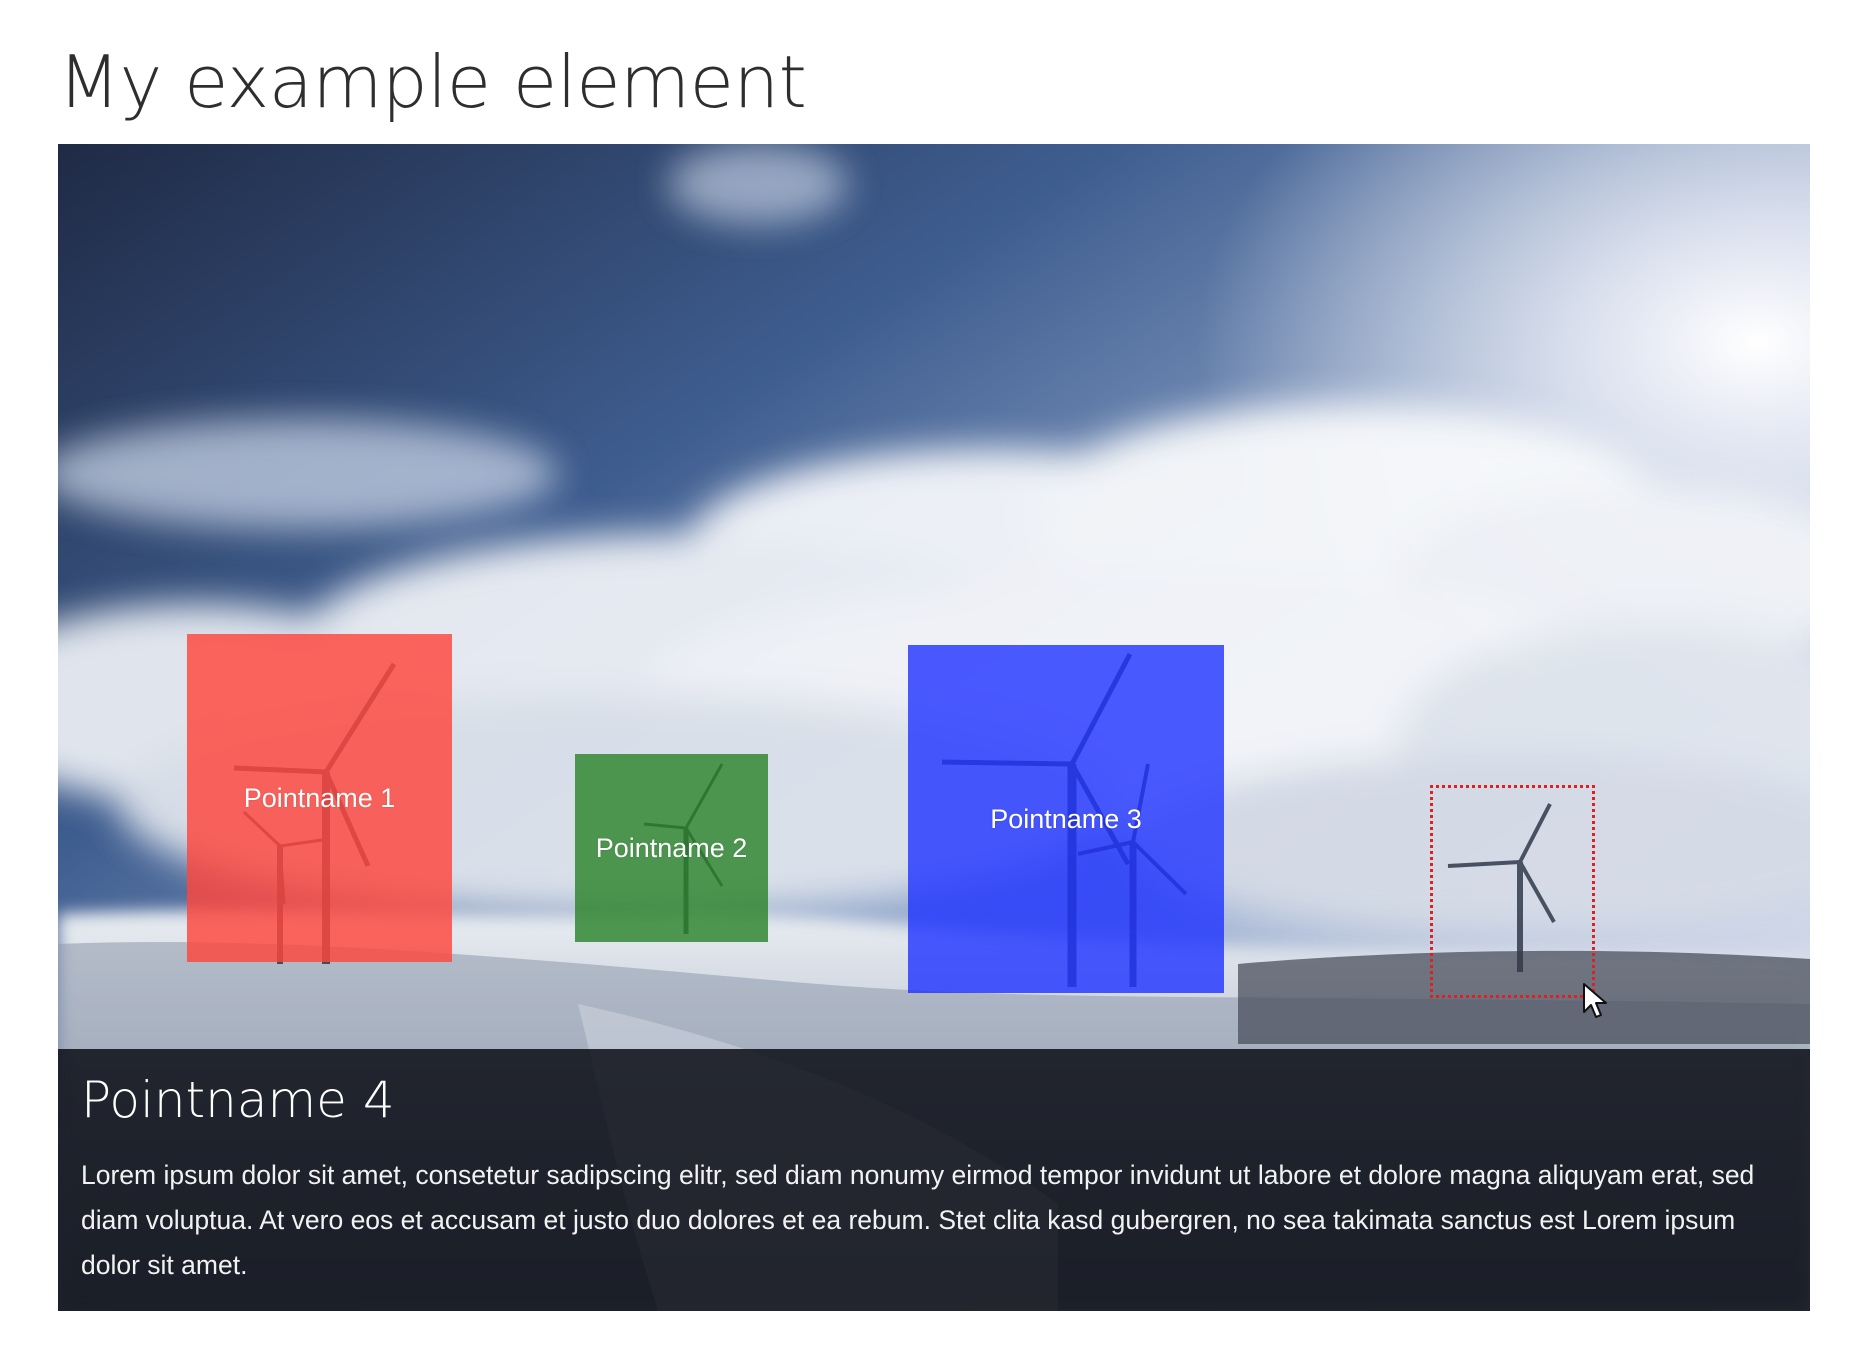 The height and width of the screenshot is (1365, 1870). I want to click on hotspot-label: Pointname 1, so click(319, 797).